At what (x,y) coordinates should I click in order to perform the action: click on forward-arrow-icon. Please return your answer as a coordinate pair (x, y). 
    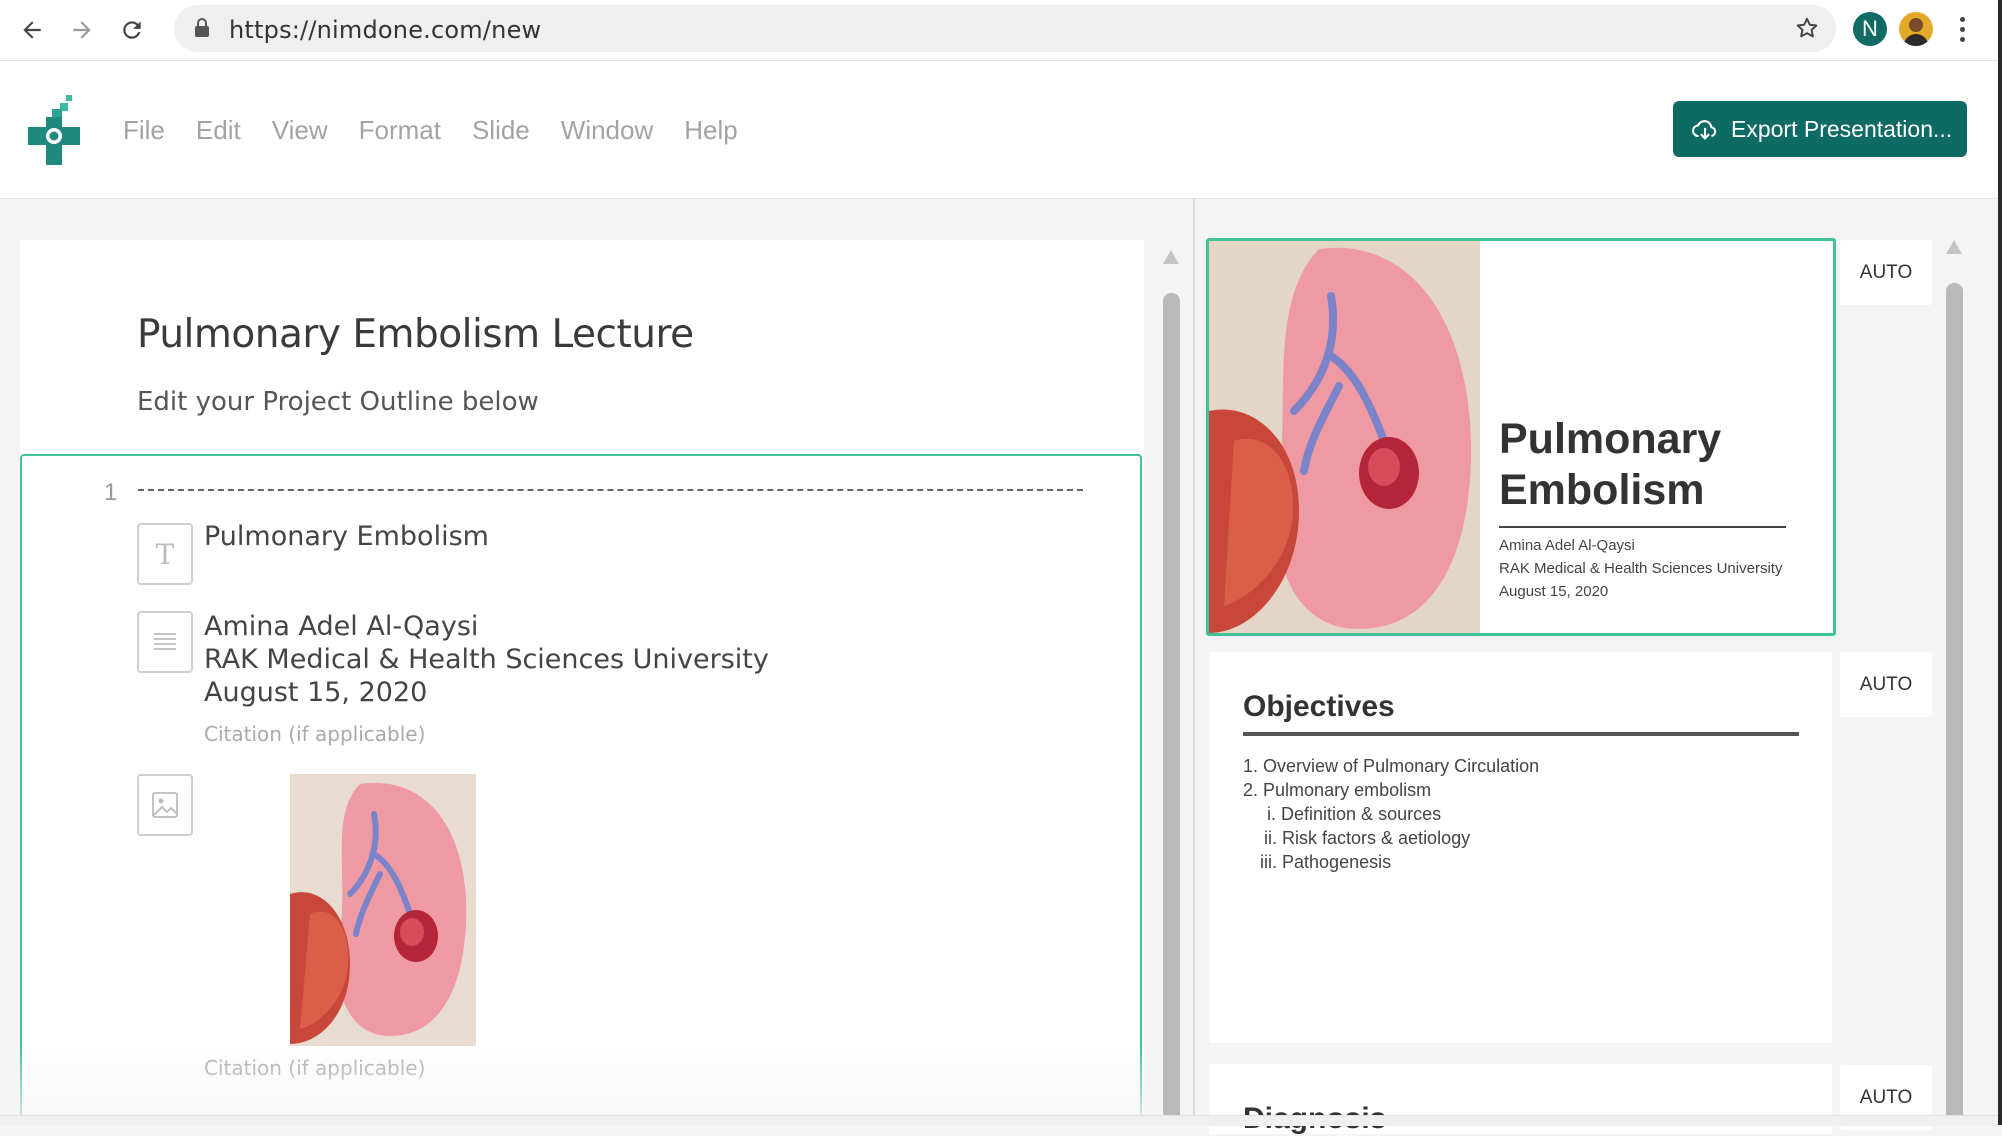
    Looking at the image, I should click on (82, 30).